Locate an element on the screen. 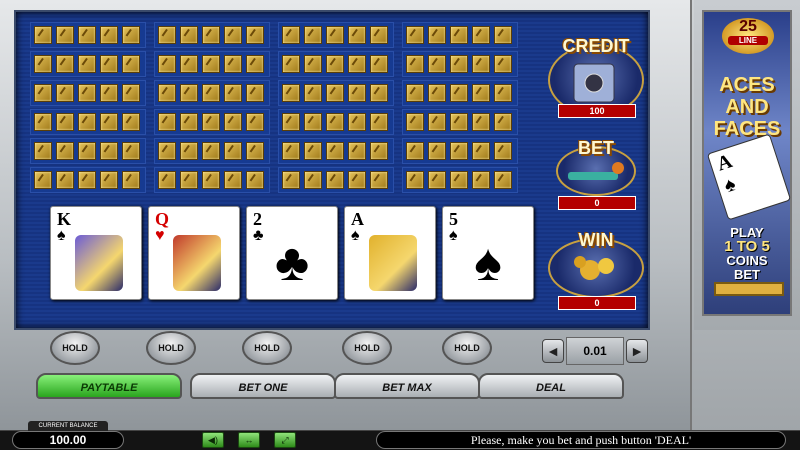 This screenshot has width=800, height=450. hold-button-4: HOLD is located at coordinates (367, 348).